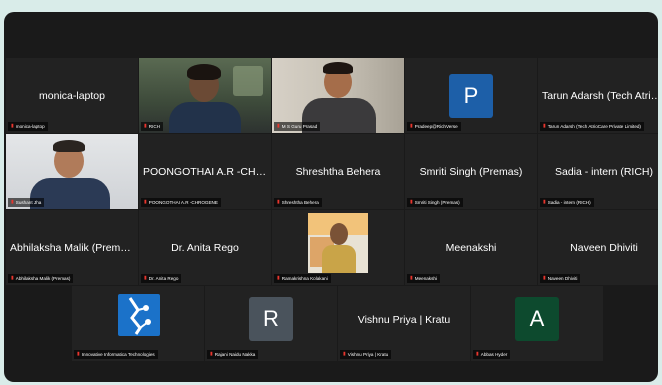 This screenshot has width=662, height=385. What do you see at coordinates (423, 278) in the screenshot?
I see `participant-label: ▮ Meenakshi` at bounding box center [423, 278].